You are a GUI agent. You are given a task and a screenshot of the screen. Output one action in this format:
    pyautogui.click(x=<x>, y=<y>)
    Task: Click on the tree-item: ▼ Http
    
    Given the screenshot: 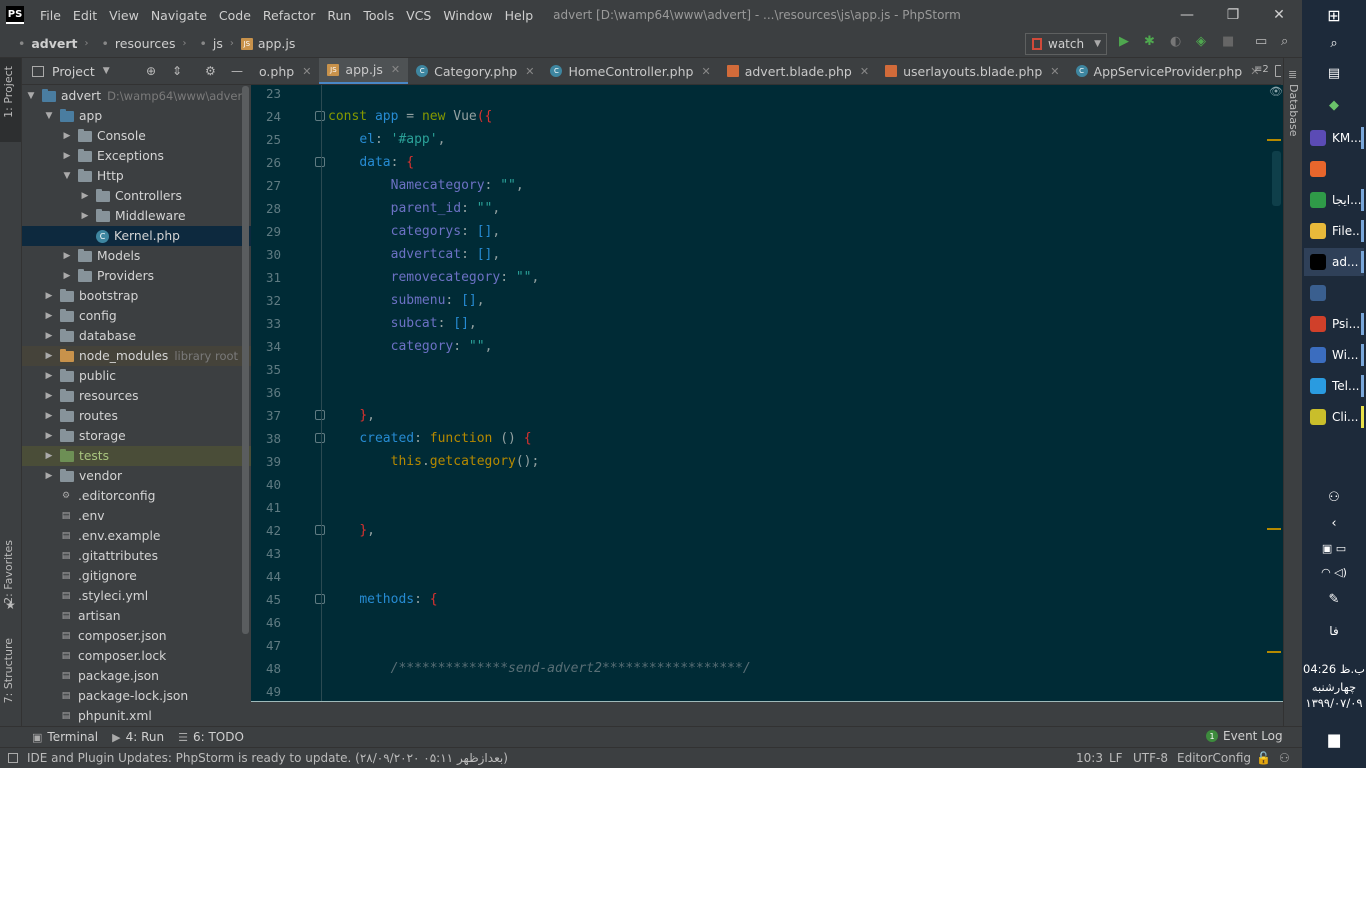 What is the action you would take?
    pyautogui.click(x=136, y=176)
    